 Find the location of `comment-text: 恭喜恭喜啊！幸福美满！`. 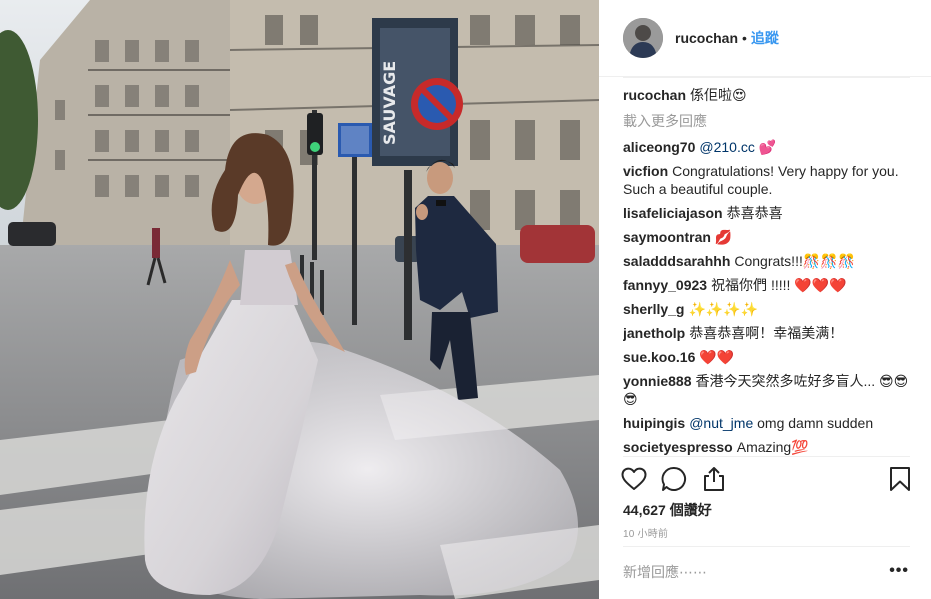

comment-text: 恭喜恭喜啊！幸福美满！ is located at coordinates (766, 333).